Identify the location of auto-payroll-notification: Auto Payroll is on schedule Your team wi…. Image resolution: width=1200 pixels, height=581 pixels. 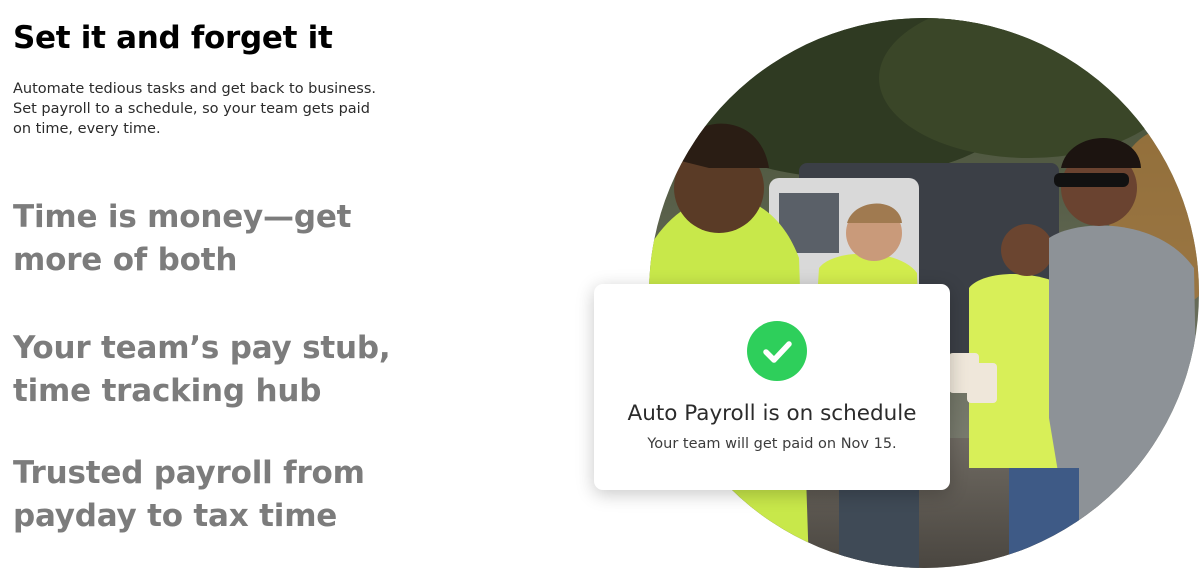
(772, 387).